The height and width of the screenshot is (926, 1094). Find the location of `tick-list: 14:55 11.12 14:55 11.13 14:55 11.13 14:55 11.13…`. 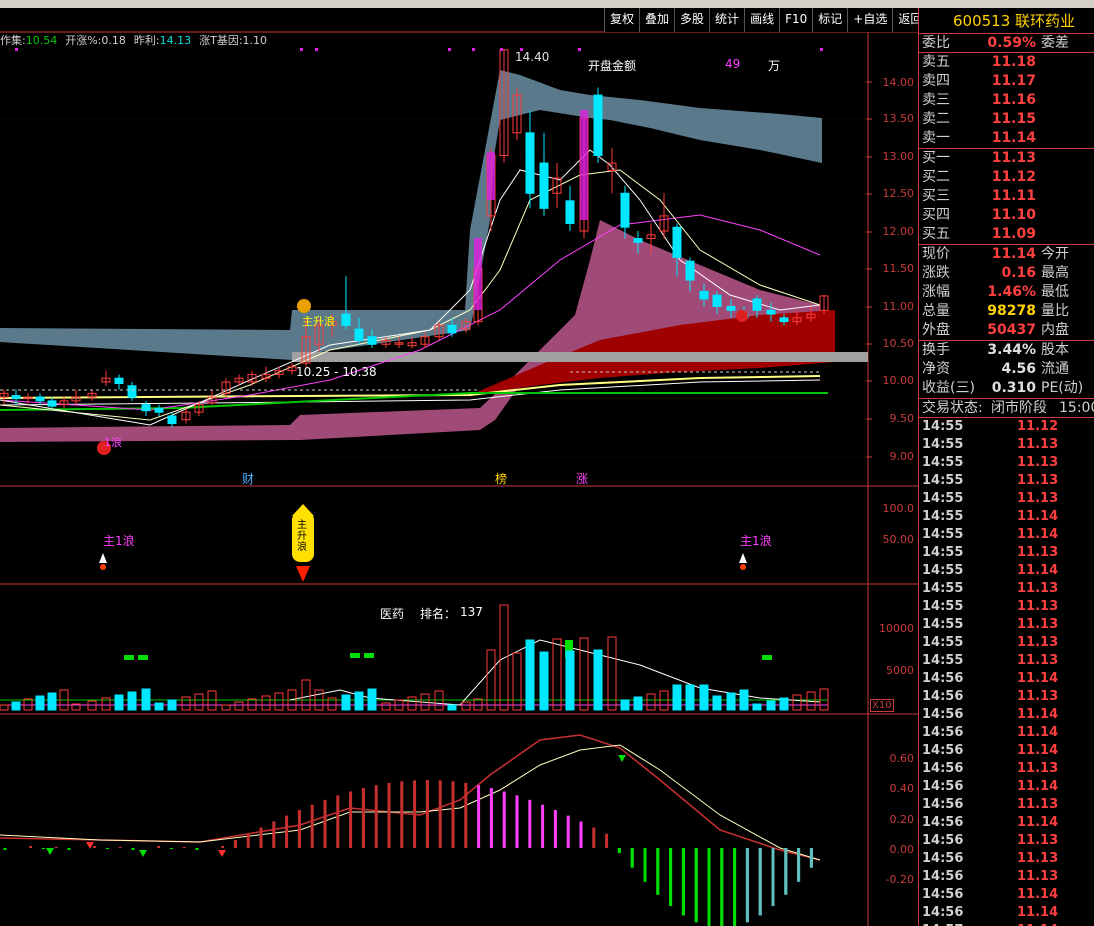

tick-list: 14:55 11.12 14:55 11.13 14:55 11.13 14:55 11.13… is located at coordinates (1006, 672).